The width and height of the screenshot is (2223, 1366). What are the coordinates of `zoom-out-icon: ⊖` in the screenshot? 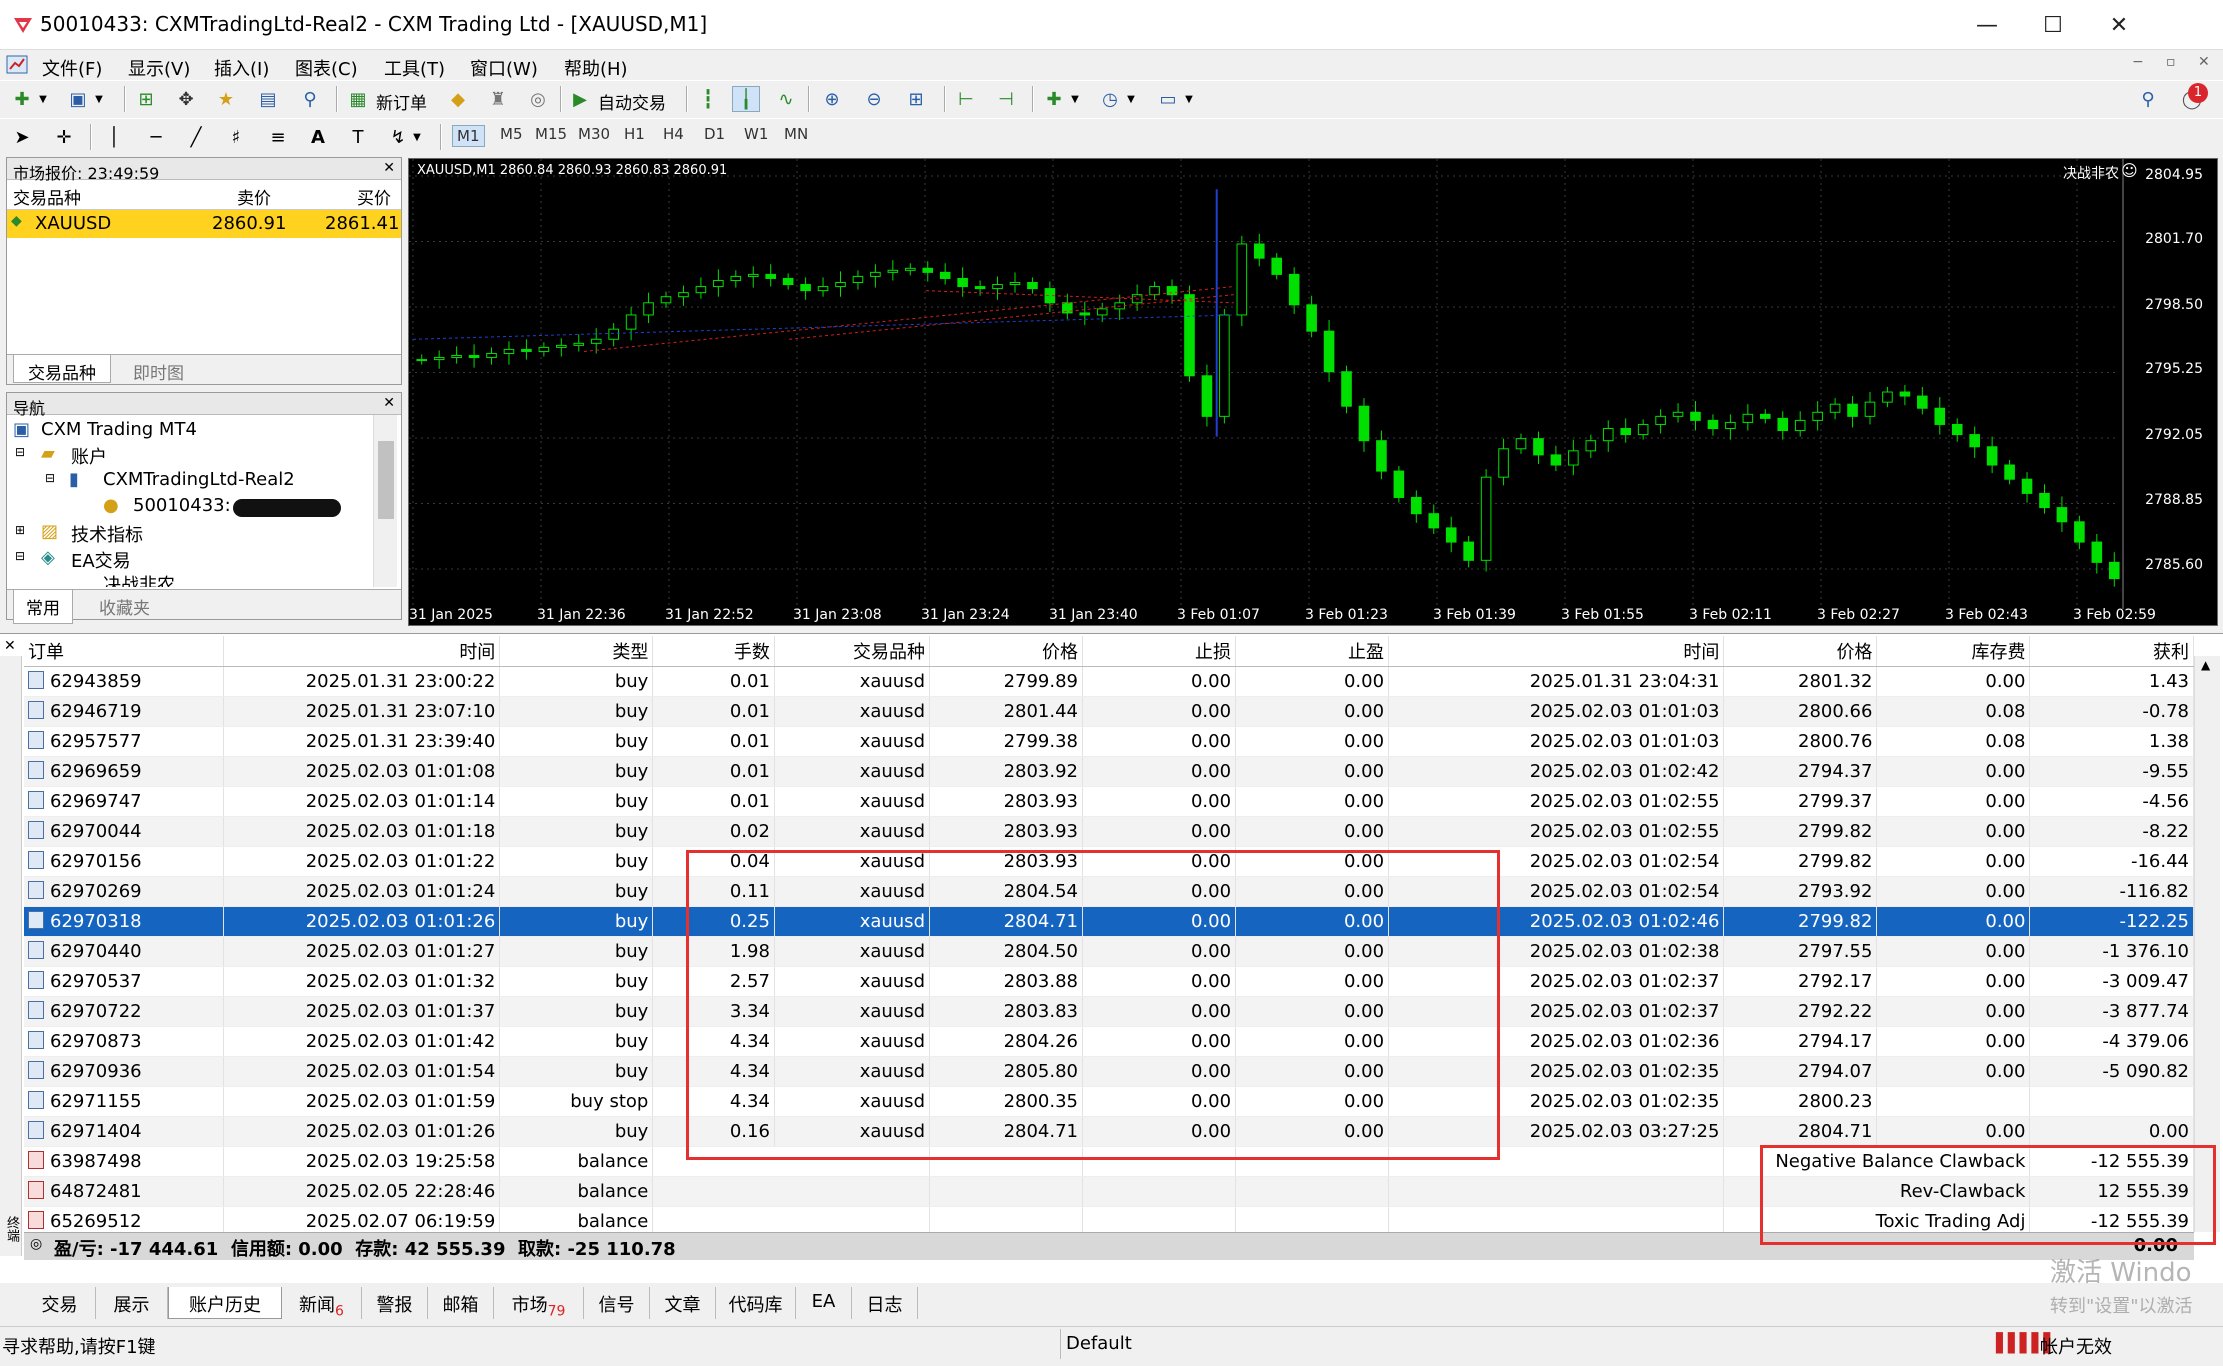 It's located at (874, 99).